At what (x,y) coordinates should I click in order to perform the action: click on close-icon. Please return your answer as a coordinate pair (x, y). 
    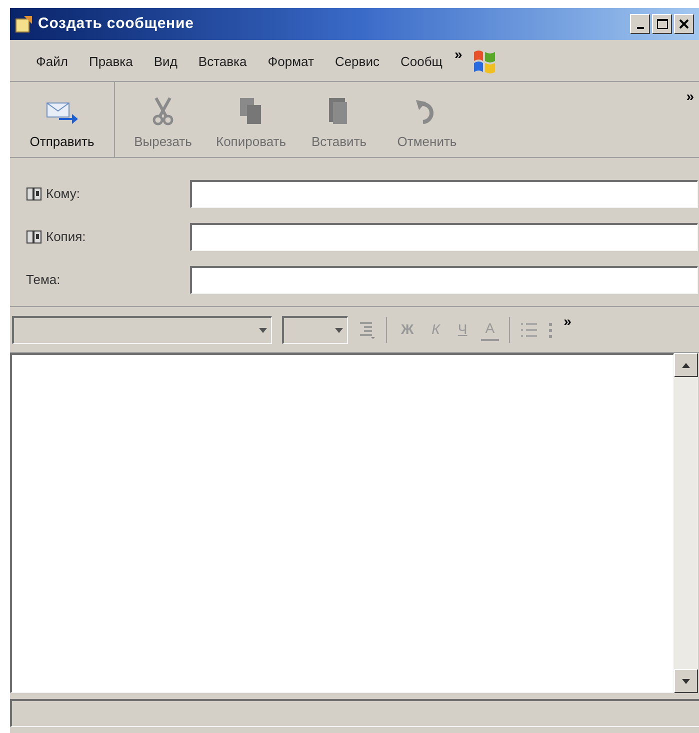
    Looking at the image, I should click on (684, 24).